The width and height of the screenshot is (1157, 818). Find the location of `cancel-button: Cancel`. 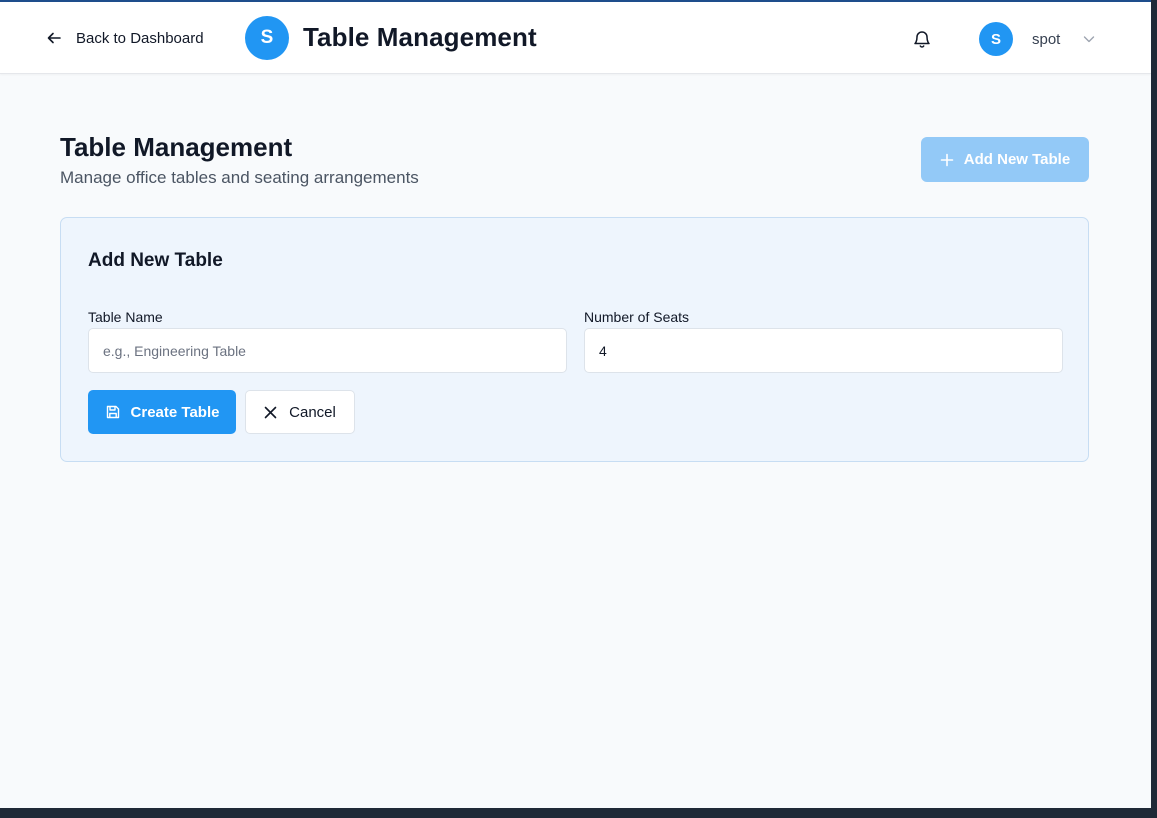

cancel-button: Cancel is located at coordinates (300, 412).